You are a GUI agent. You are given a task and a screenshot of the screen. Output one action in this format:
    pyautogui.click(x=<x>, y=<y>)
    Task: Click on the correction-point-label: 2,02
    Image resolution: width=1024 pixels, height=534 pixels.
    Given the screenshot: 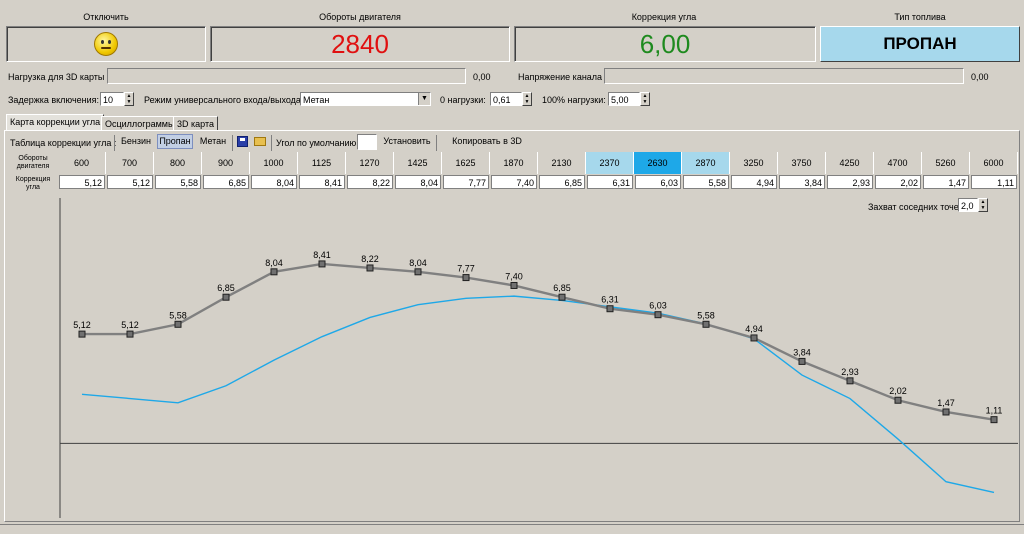 What is the action you would take?
    pyautogui.click(x=898, y=391)
    